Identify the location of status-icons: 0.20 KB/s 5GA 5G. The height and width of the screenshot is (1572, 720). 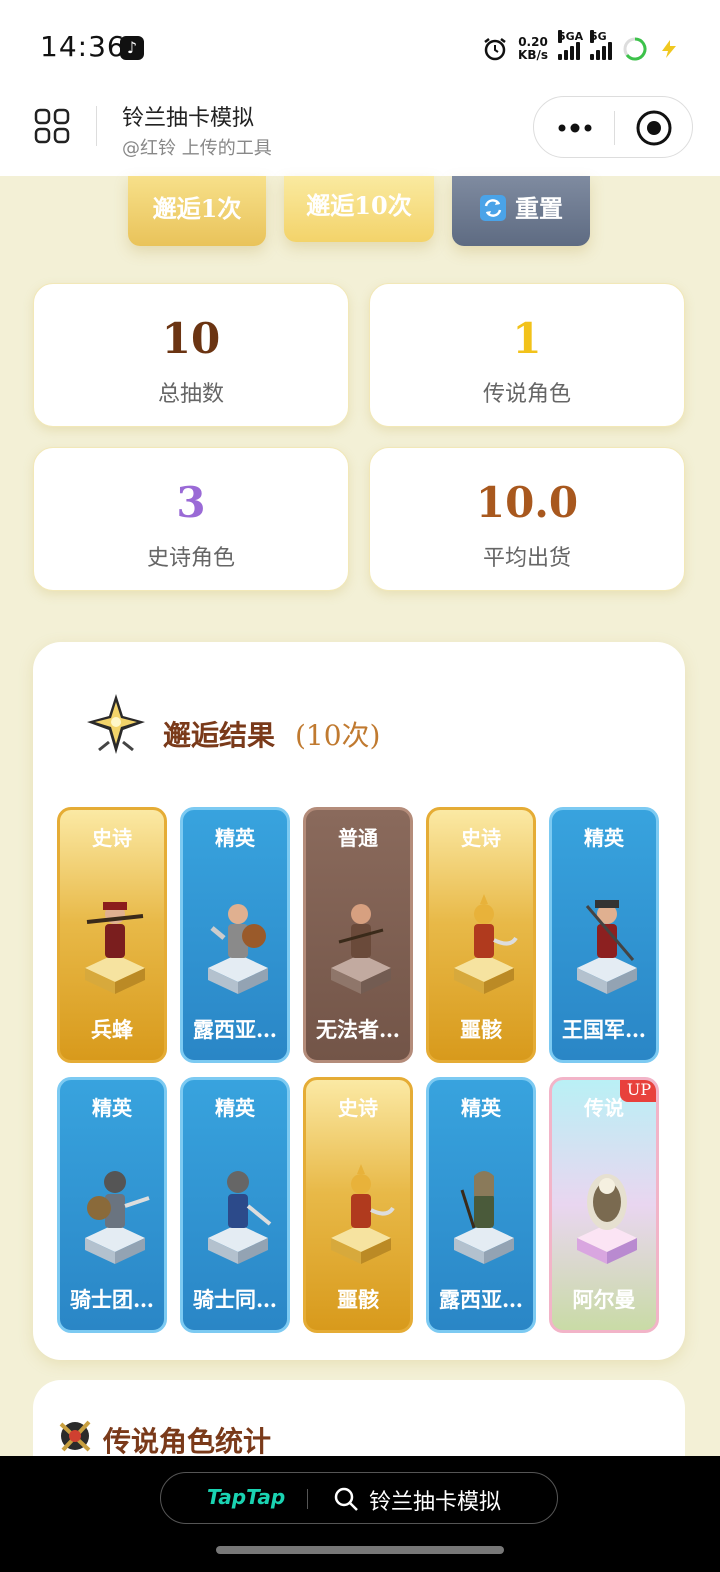
(581, 47).